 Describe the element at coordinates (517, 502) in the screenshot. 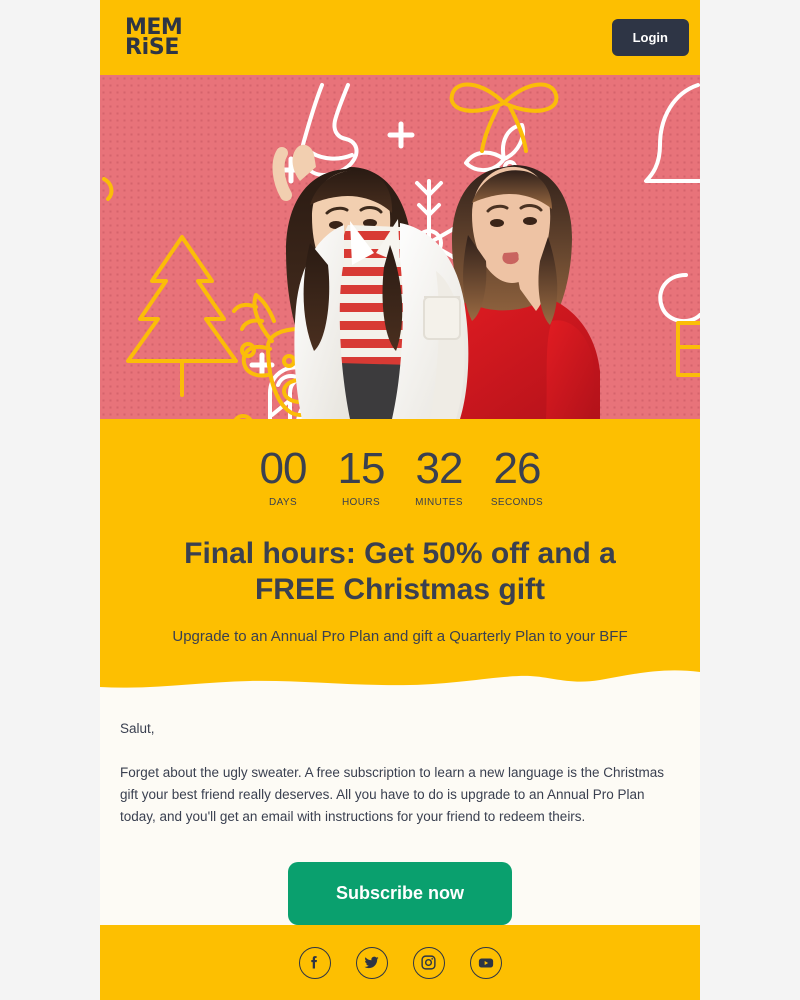

I see `countdown-seconds-label: SECONDS` at that location.